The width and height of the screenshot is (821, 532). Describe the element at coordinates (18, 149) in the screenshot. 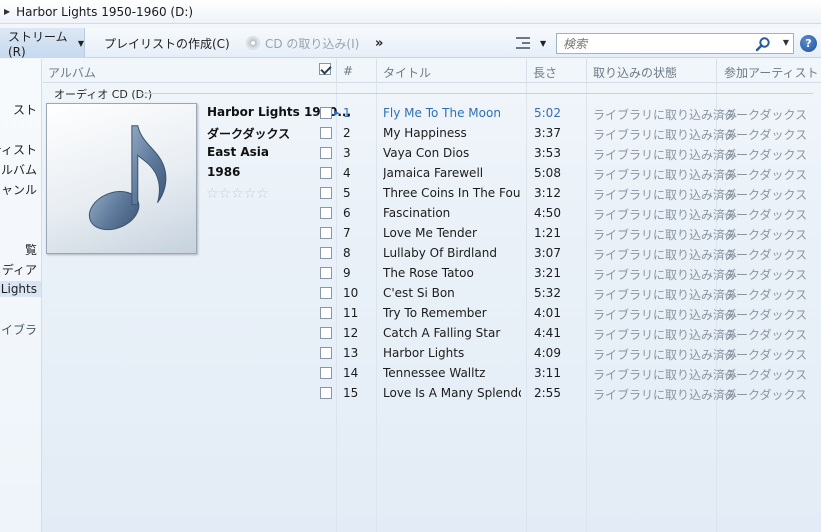

I see `nav-item: ティスト` at that location.